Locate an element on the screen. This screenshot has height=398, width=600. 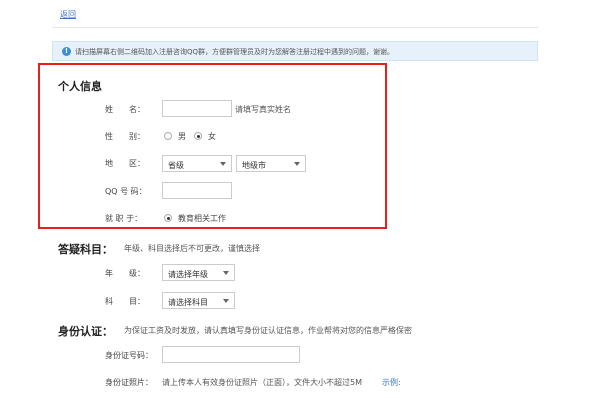
province-select: 省级 is located at coordinates (197, 163).